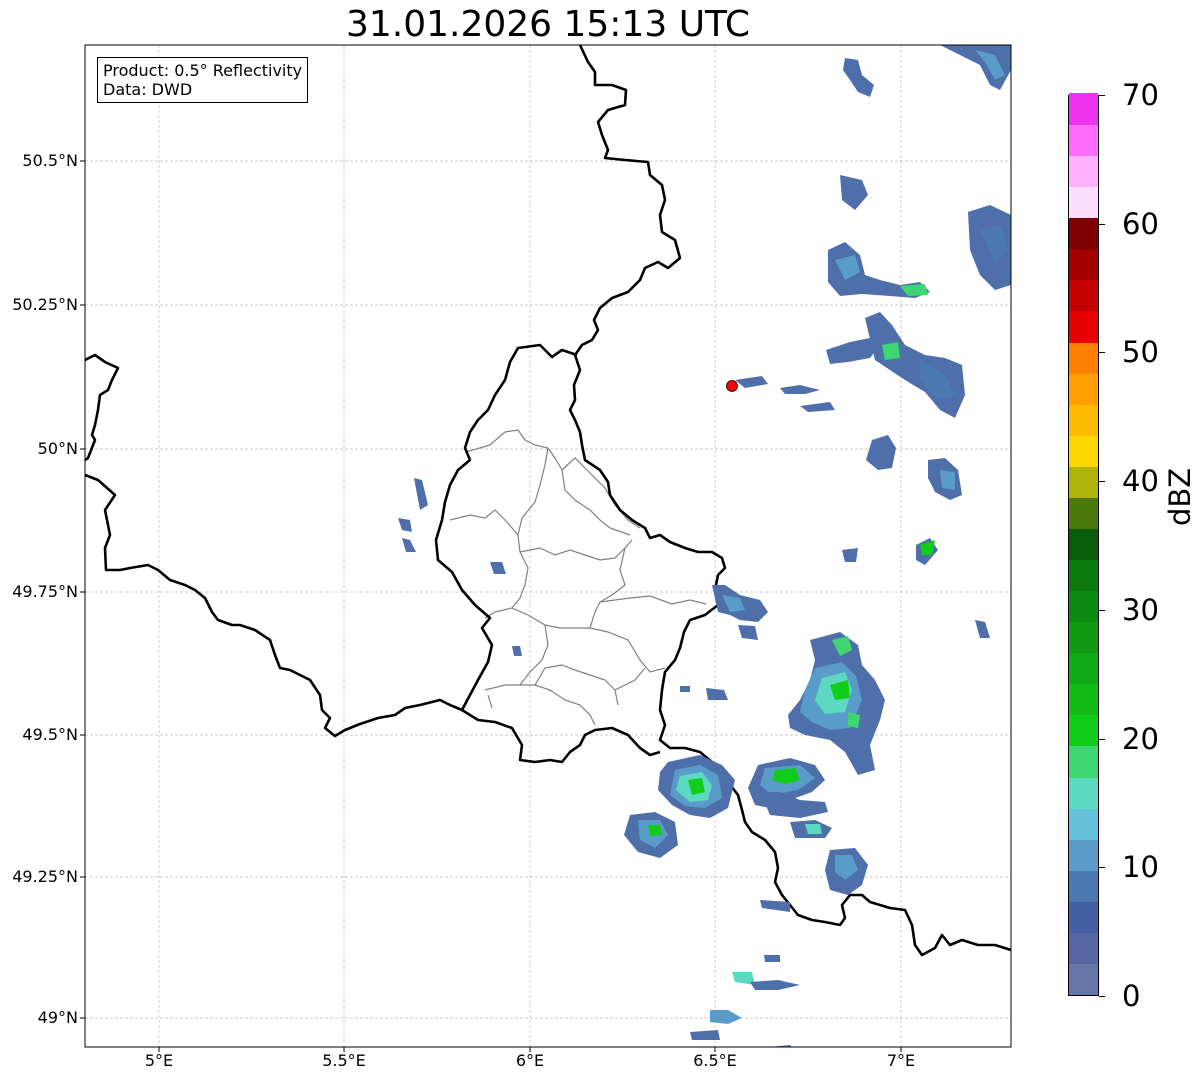 This screenshot has height=1081, width=1202. Describe the element at coordinates (45, 591) in the screenshot. I see `lat-label: 49.75°N` at that location.